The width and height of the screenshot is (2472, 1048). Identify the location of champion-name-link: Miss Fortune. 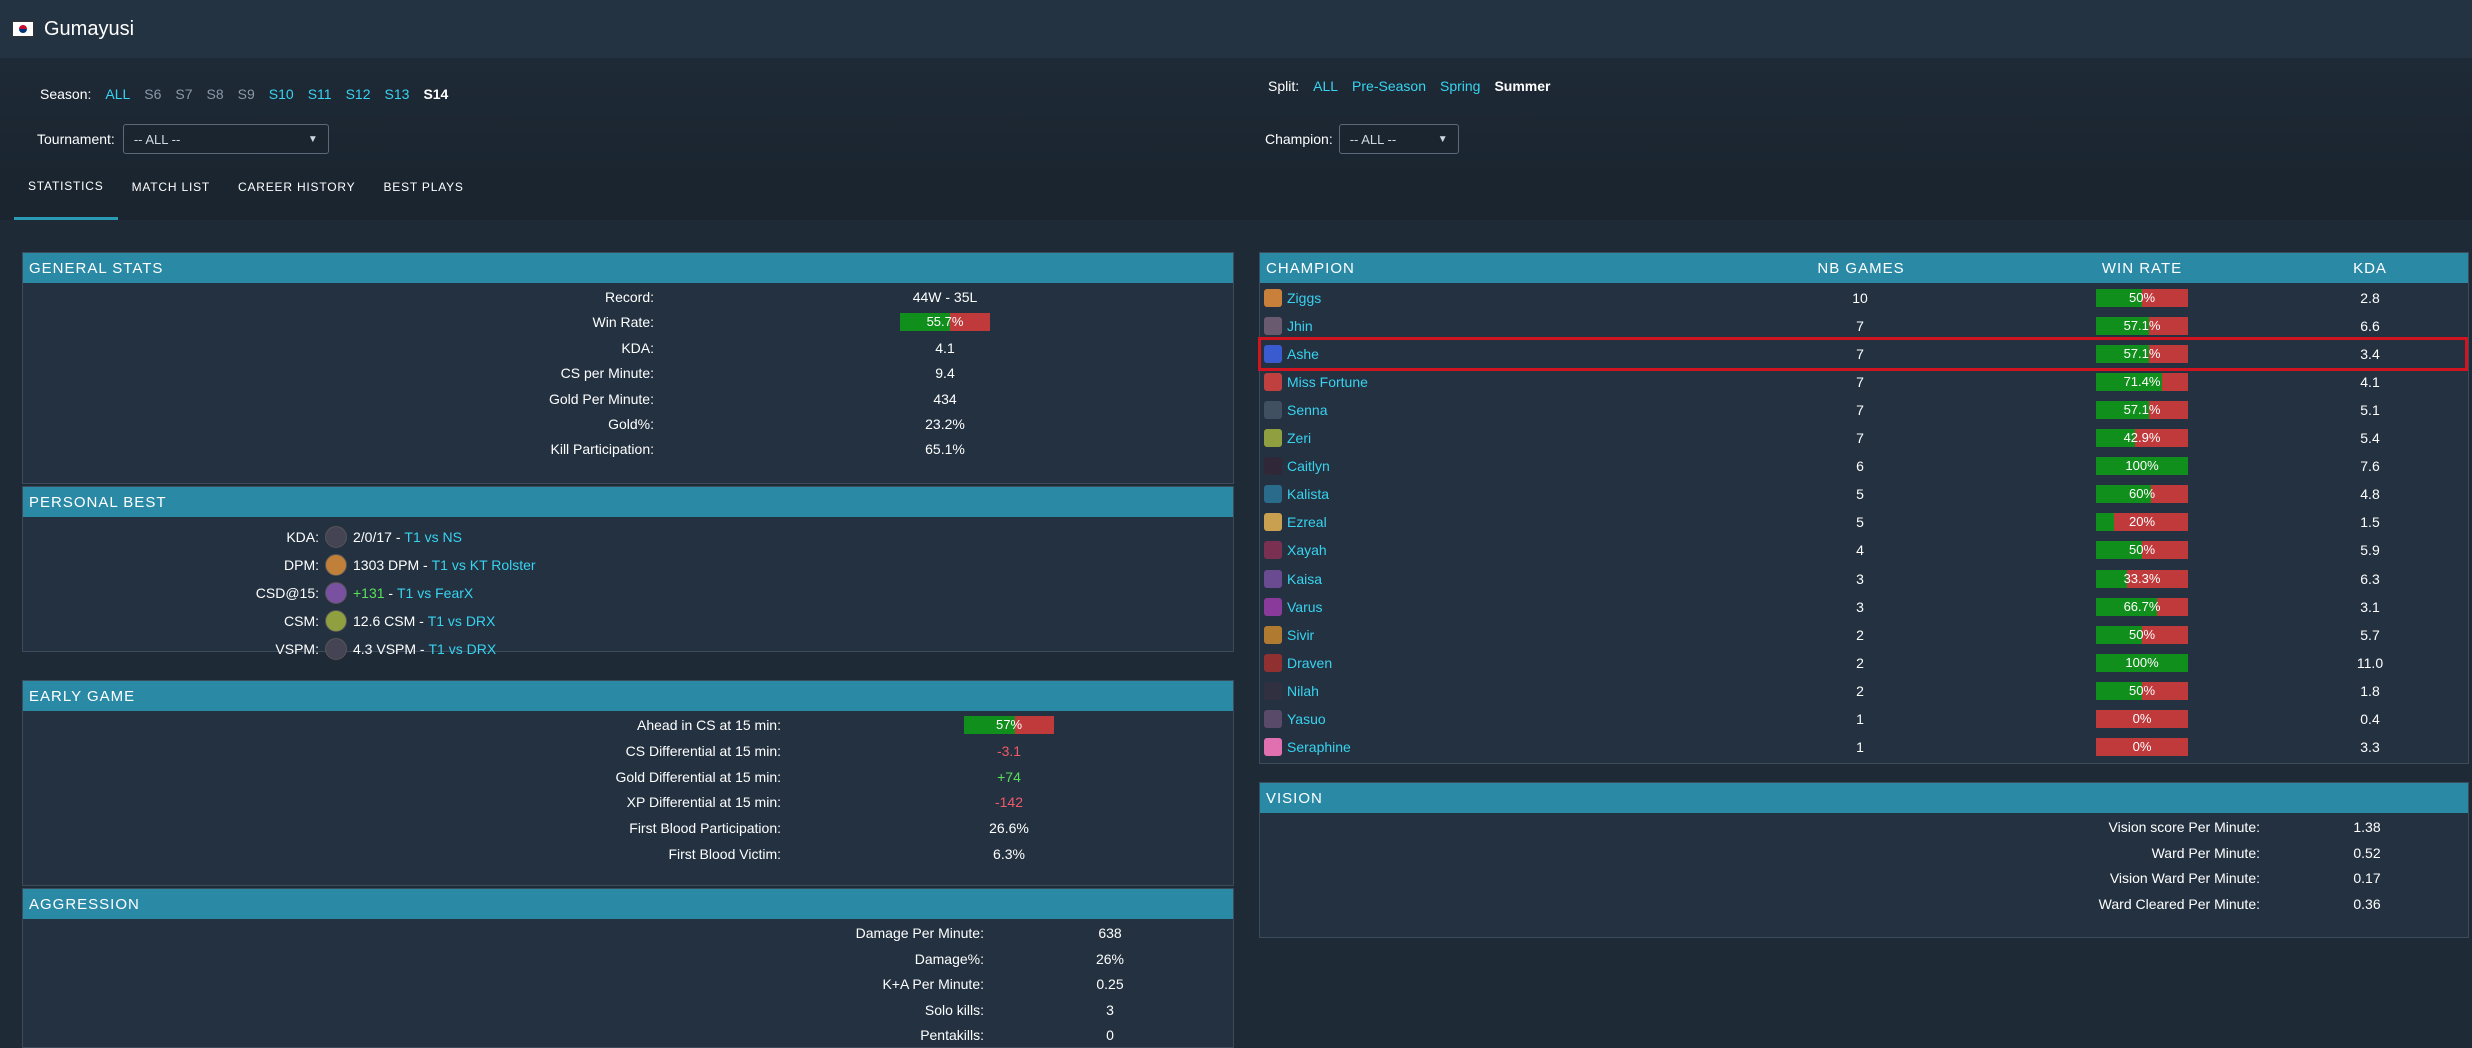
(1327, 382).